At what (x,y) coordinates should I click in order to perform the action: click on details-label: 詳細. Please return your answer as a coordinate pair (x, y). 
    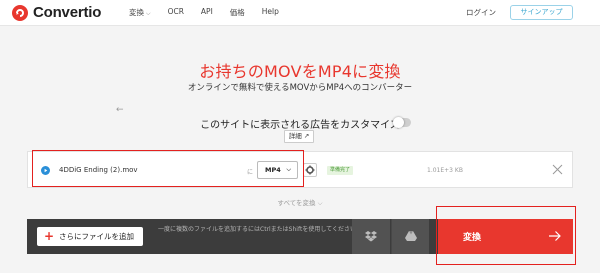
    Looking at the image, I should click on (295, 136).